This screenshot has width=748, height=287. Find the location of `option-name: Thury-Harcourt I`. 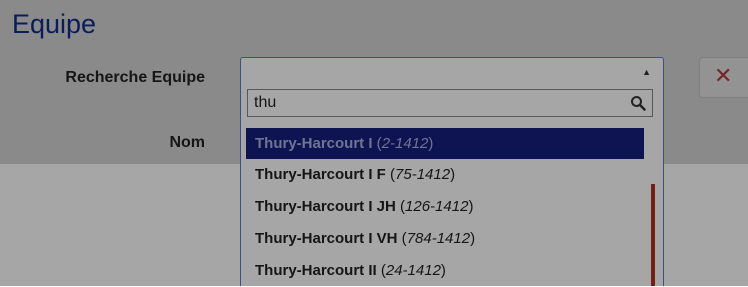

option-name: Thury-Harcourt I is located at coordinates (314, 143).